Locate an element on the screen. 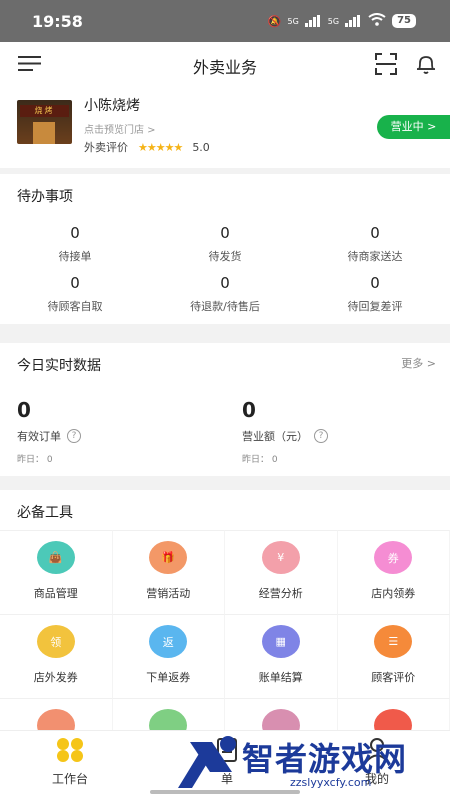 Image resolution: width=450 pixels, height=800 pixels. todo-label: 待退款/待售后 is located at coordinates (225, 306).